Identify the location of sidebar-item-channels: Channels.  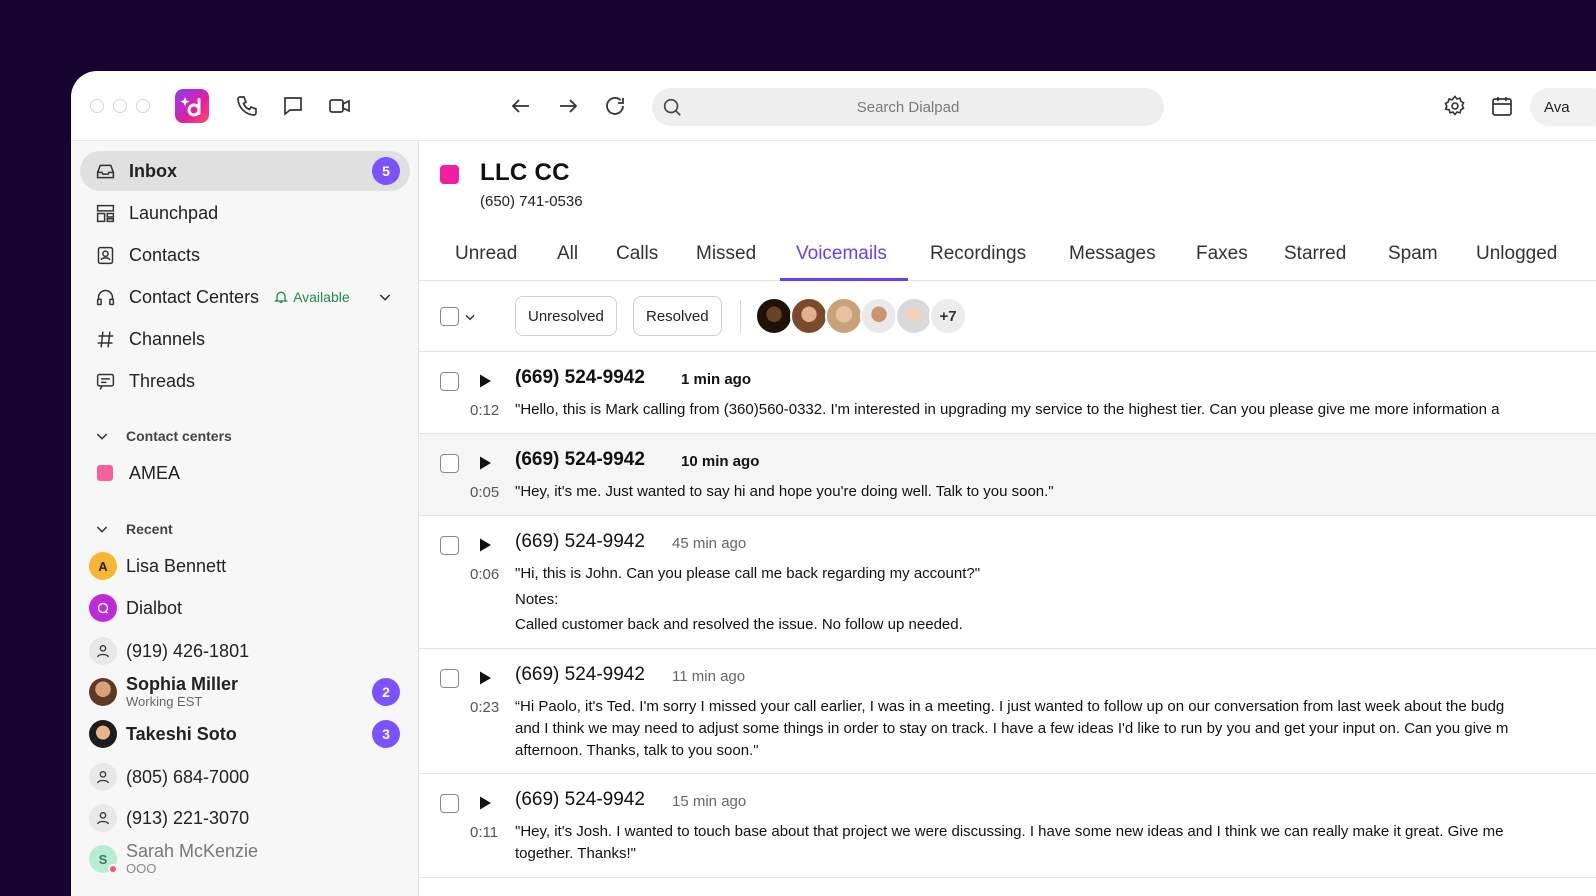
(245, 339).